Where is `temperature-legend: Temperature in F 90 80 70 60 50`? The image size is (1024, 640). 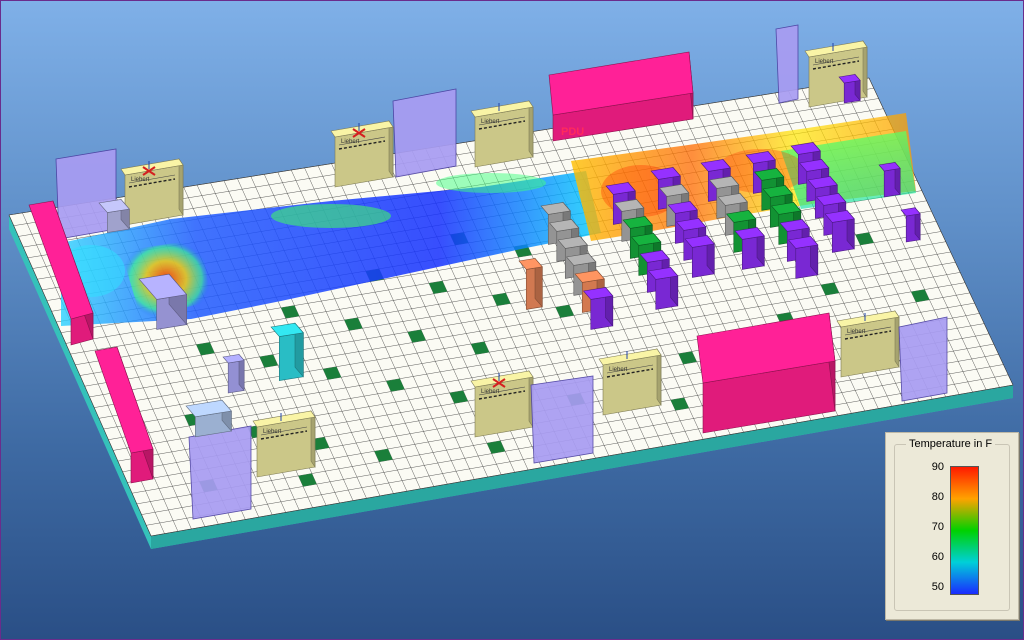
temperature-legend: Temperature in F 90 80 70 60 50 is located at coordinates (952, 526).